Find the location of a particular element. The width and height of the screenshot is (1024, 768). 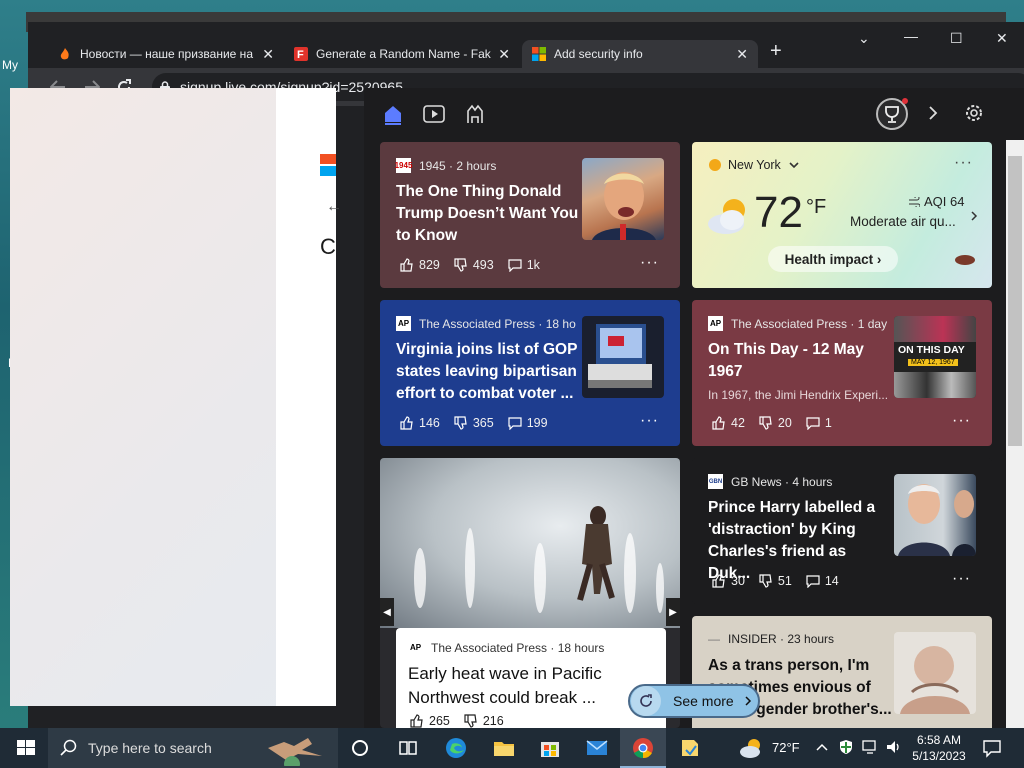

comment-button: 199 is located at coordinates (528, 423).